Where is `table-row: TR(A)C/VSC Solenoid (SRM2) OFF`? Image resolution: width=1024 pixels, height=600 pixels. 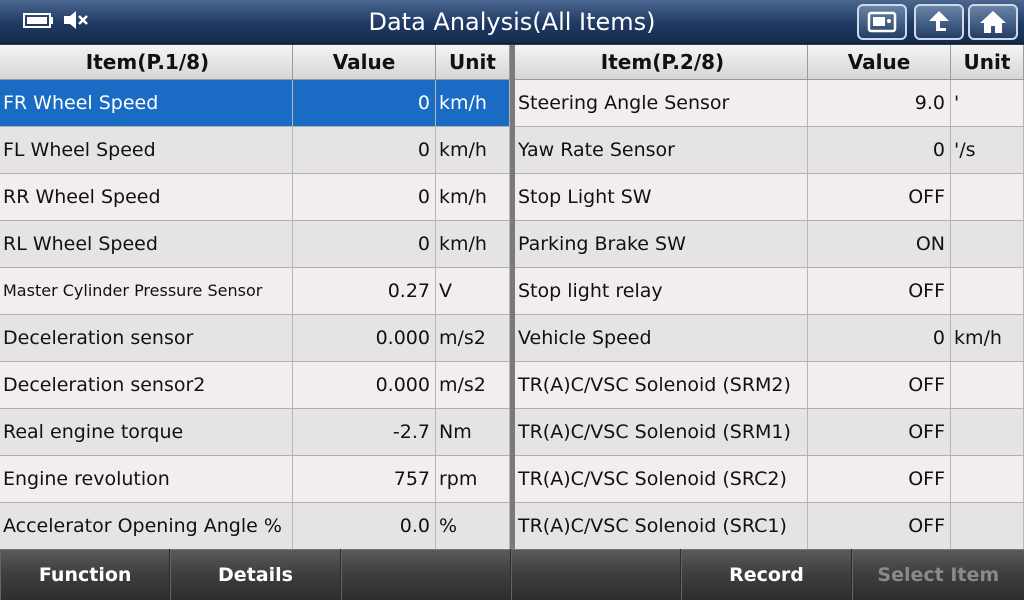 table-row: TR(A)C/VSC Solenoid (SRM2) OFF is located at coordinates (769, 385).